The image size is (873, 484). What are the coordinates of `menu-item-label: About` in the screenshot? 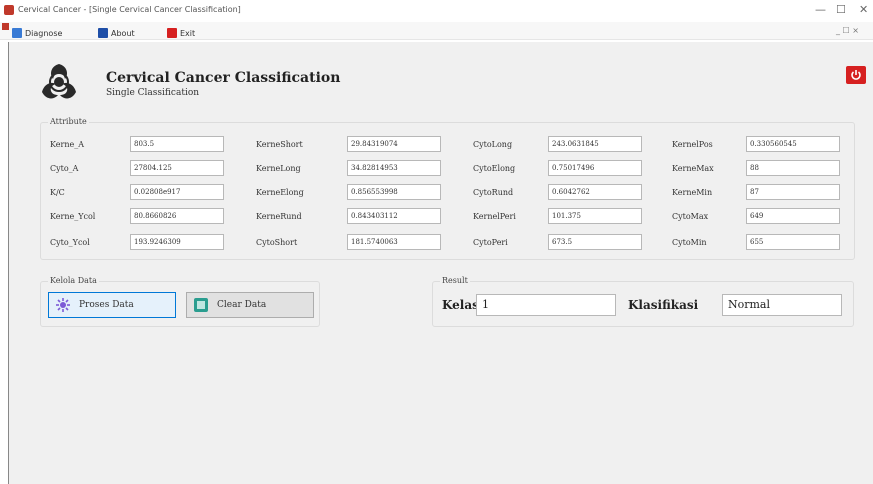 It's located at (123, 33).